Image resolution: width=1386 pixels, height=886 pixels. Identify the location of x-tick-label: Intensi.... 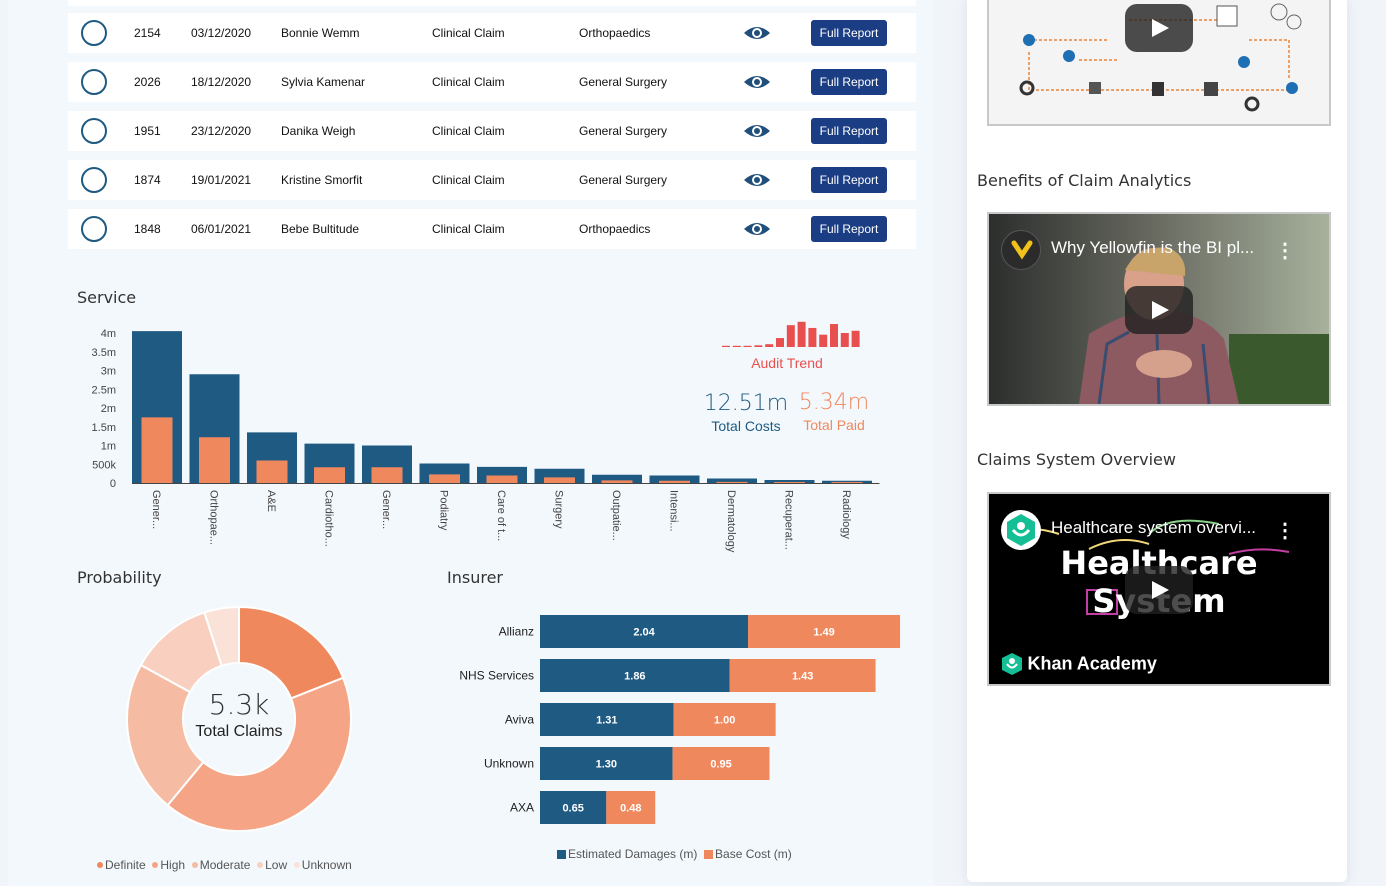
(674, 511).